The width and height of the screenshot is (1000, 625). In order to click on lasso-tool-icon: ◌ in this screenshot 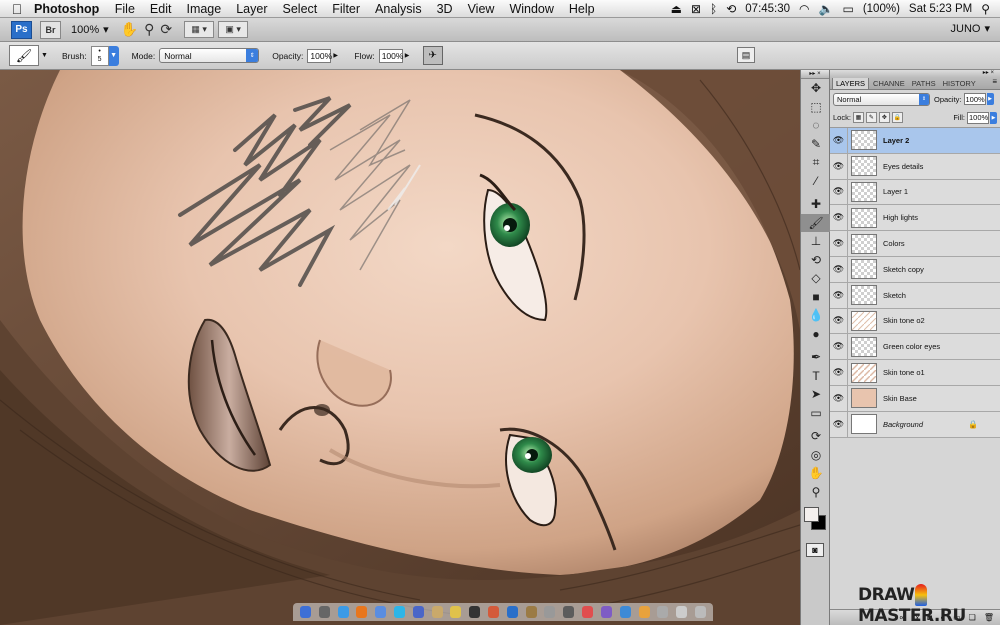, I will do `click(816, 125)`.